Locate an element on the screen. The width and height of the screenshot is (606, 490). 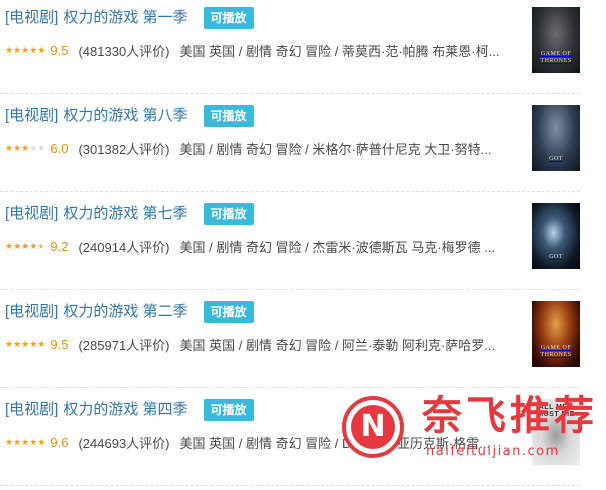
watermark: N 奈飞推荐 naifeituijian.com is located at coordinates (468, 430).